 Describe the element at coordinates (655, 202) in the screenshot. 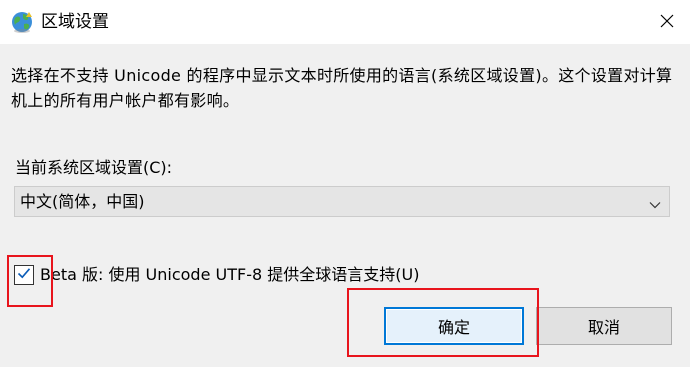

I see `chevron-down-icon` at that location.